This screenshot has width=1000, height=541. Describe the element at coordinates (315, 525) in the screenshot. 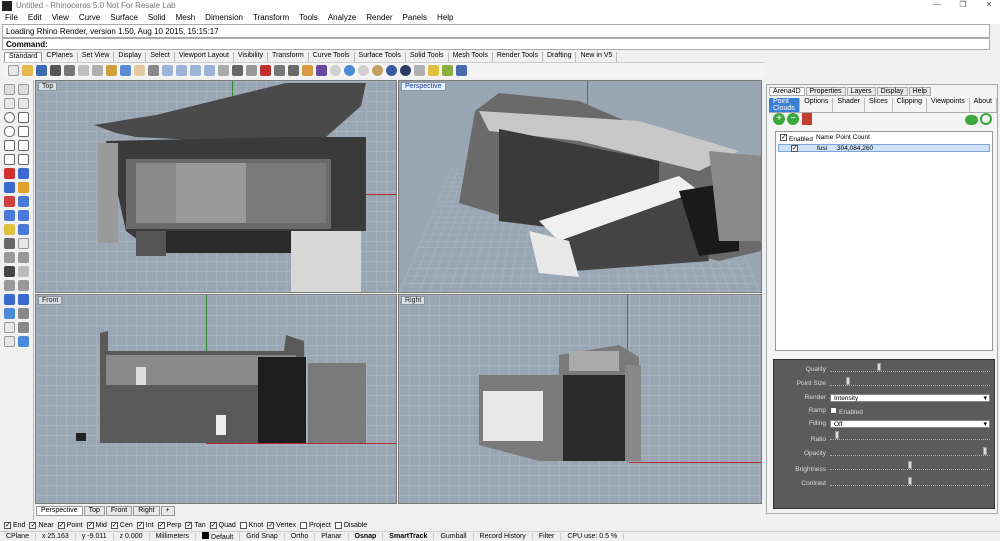

I see `osnap-project: Project` at that location.